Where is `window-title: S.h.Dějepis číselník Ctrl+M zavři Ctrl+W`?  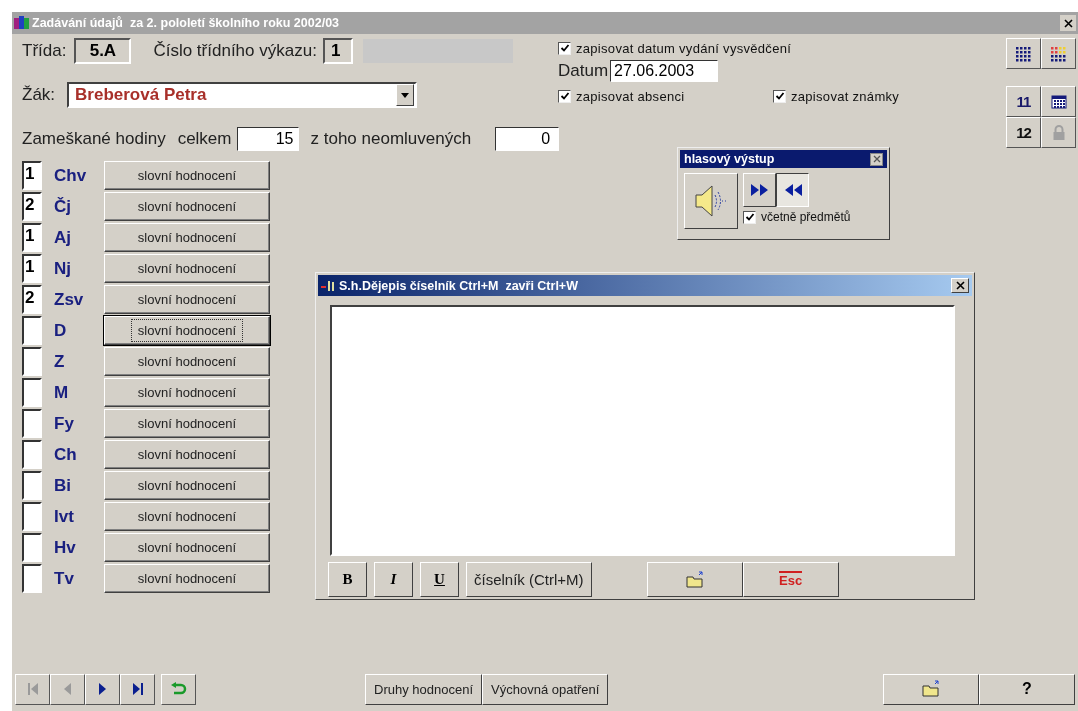
window-title: S.h.Dějepis číselník Ctrl+M zavři Ctrl+W is located at coordinates (459, 285).